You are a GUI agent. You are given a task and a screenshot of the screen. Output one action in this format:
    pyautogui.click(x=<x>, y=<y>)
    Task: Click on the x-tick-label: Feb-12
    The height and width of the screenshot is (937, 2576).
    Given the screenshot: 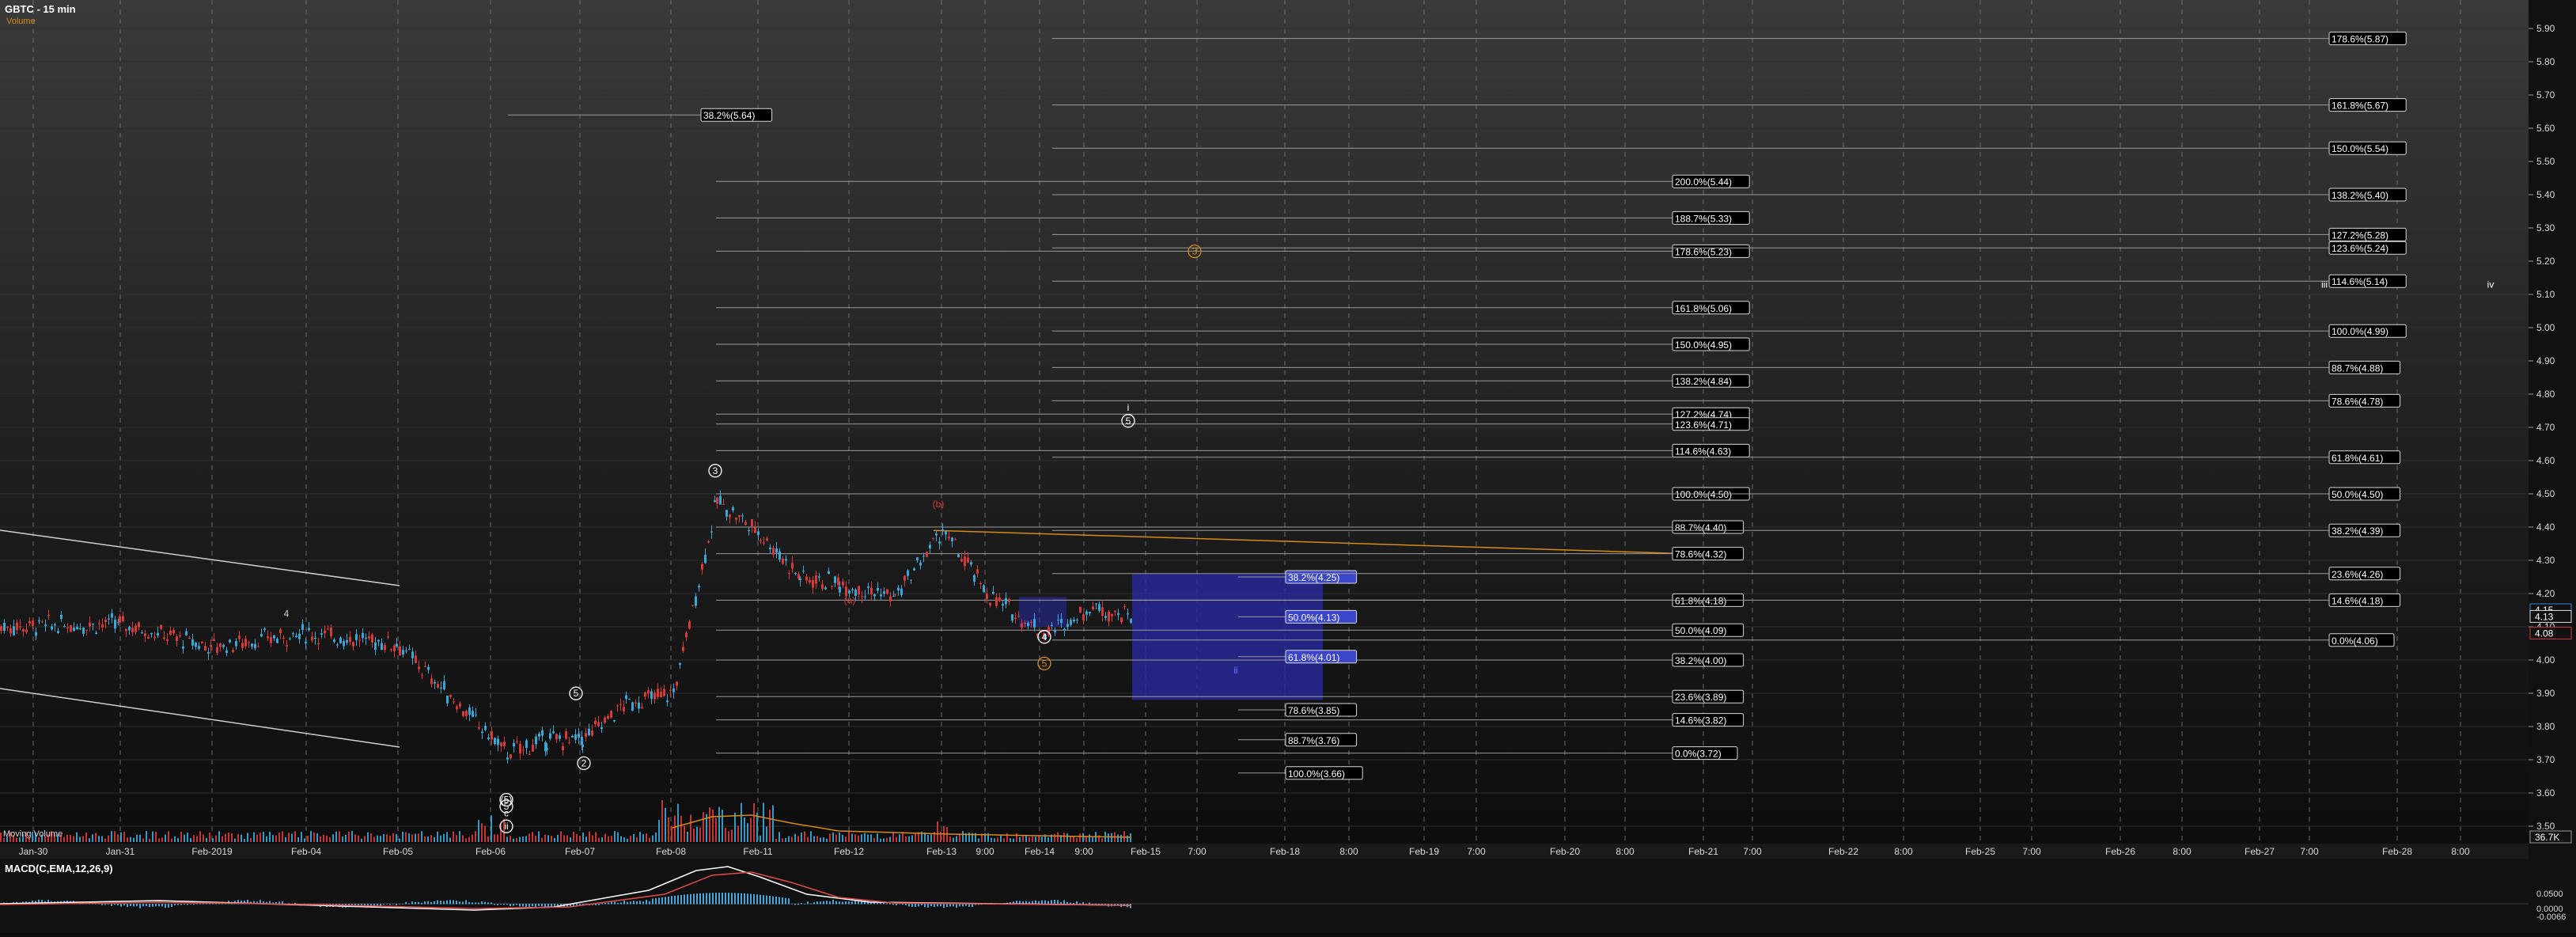 What is the action you would take?
    pyautogui.click(x=849, y=851)
    